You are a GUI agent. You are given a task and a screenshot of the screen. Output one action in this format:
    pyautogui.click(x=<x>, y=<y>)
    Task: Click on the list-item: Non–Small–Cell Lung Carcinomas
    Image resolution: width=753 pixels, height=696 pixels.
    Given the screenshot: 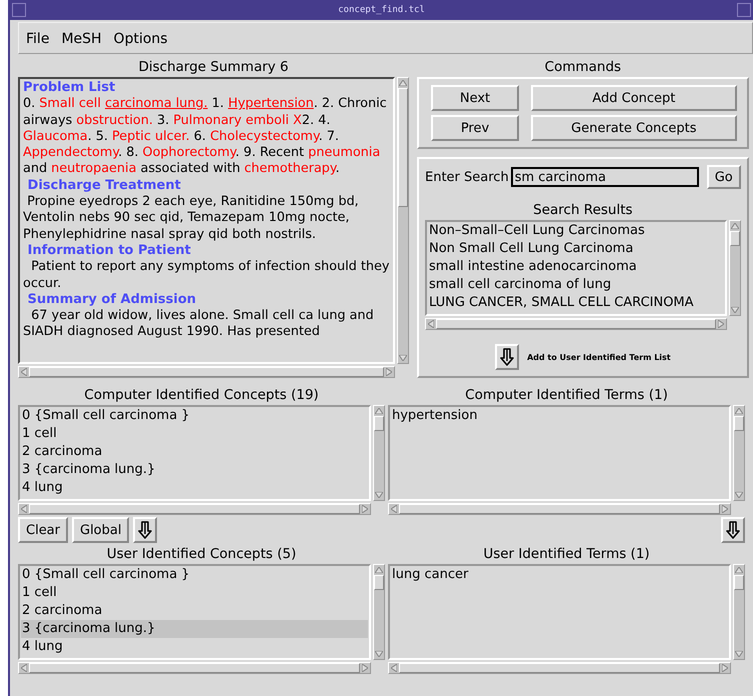 What is the action you would take?
    pyautogui.click(x=576, y=231)
    